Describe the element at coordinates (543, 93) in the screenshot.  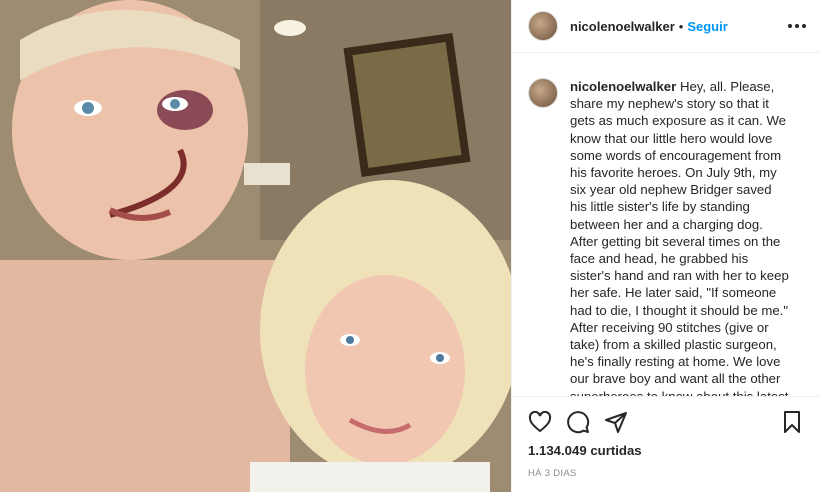
I see `caption-avatar` at that location.